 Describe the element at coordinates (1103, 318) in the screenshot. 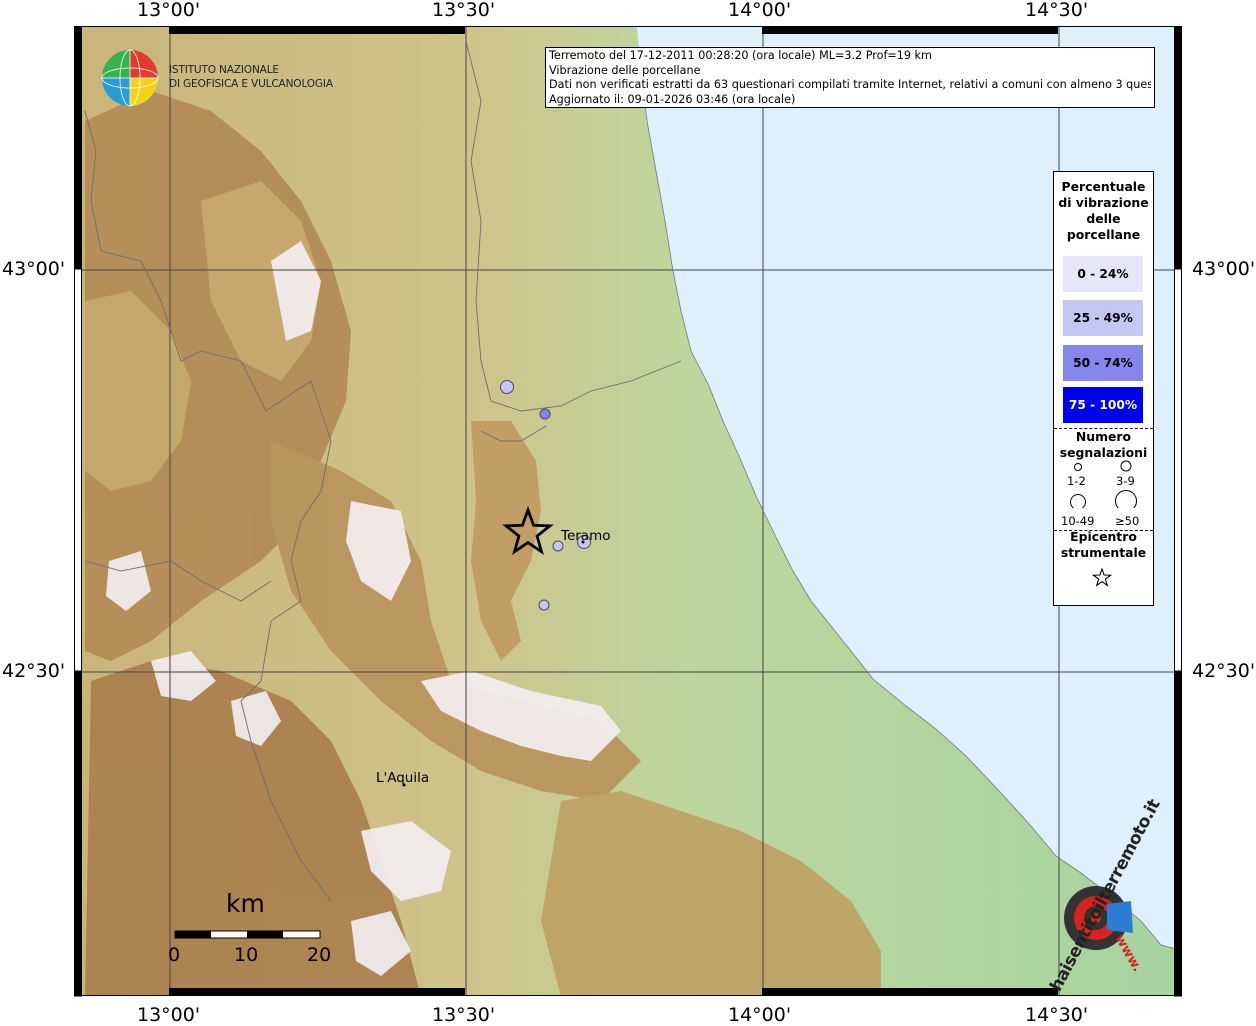

I see `legend-range-25-49: 25 - 49%` at that location.